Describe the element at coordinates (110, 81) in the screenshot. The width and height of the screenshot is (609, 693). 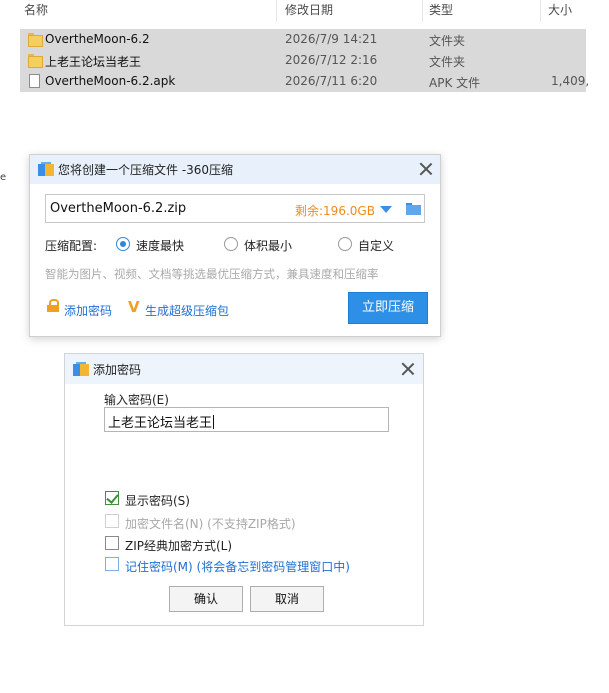
I see `file-name: OvertheMoon-6.2.apk` at that location.